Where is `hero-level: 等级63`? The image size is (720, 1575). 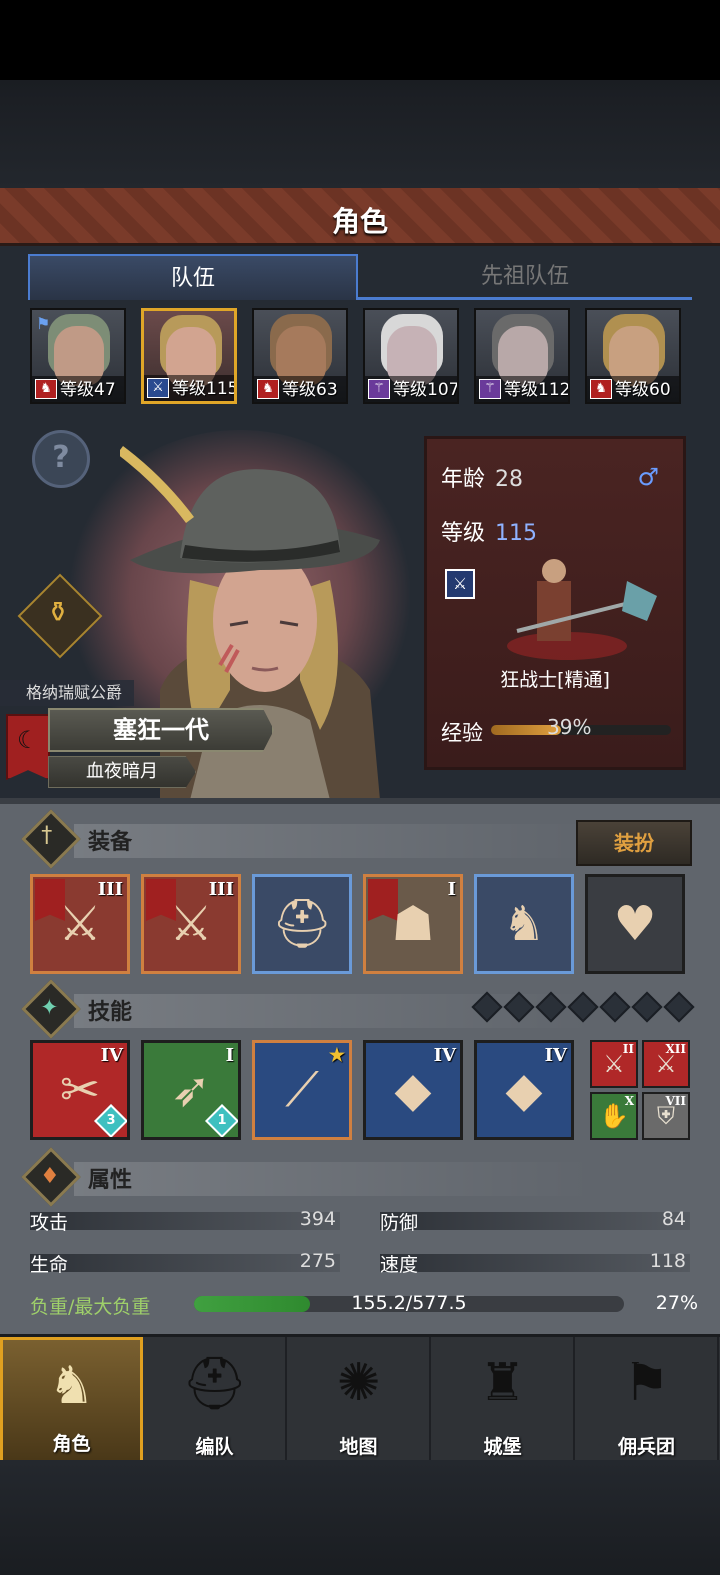 hero-level: 等级63 is located at coordinates (310, 390).